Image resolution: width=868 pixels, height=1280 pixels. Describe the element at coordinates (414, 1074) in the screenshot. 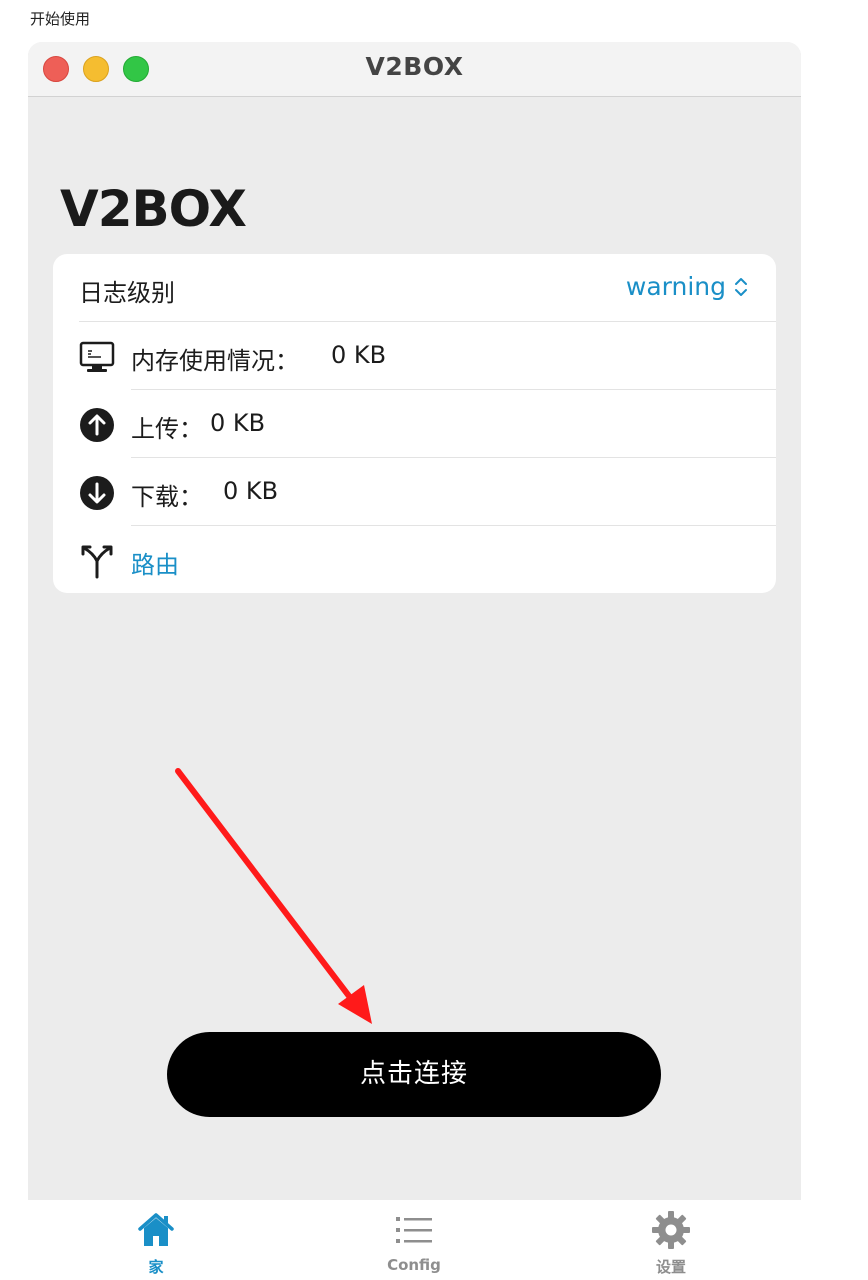

I see `connect-button: 点击连接` at that location.